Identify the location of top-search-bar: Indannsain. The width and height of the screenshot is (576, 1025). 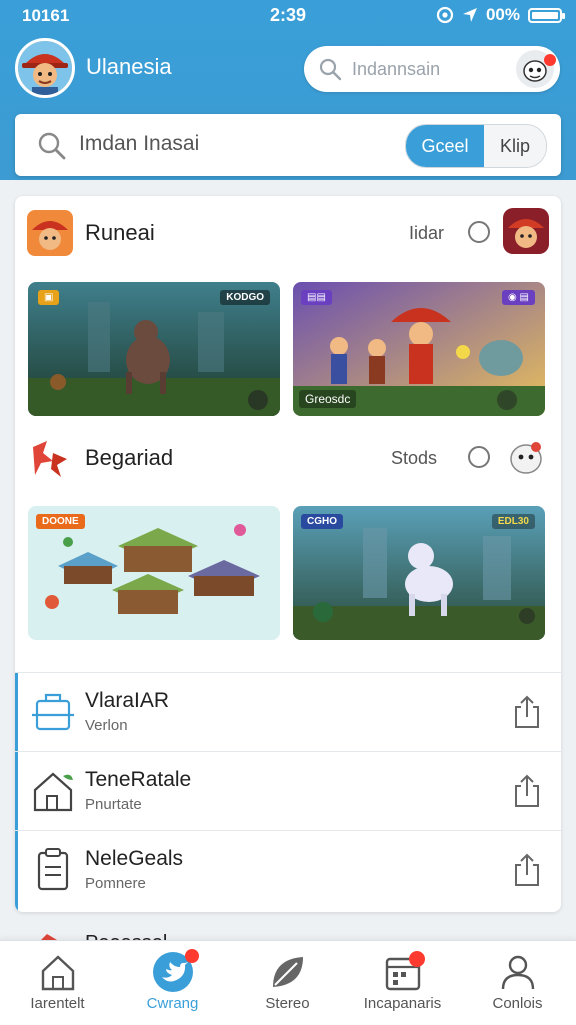
(432, 69).